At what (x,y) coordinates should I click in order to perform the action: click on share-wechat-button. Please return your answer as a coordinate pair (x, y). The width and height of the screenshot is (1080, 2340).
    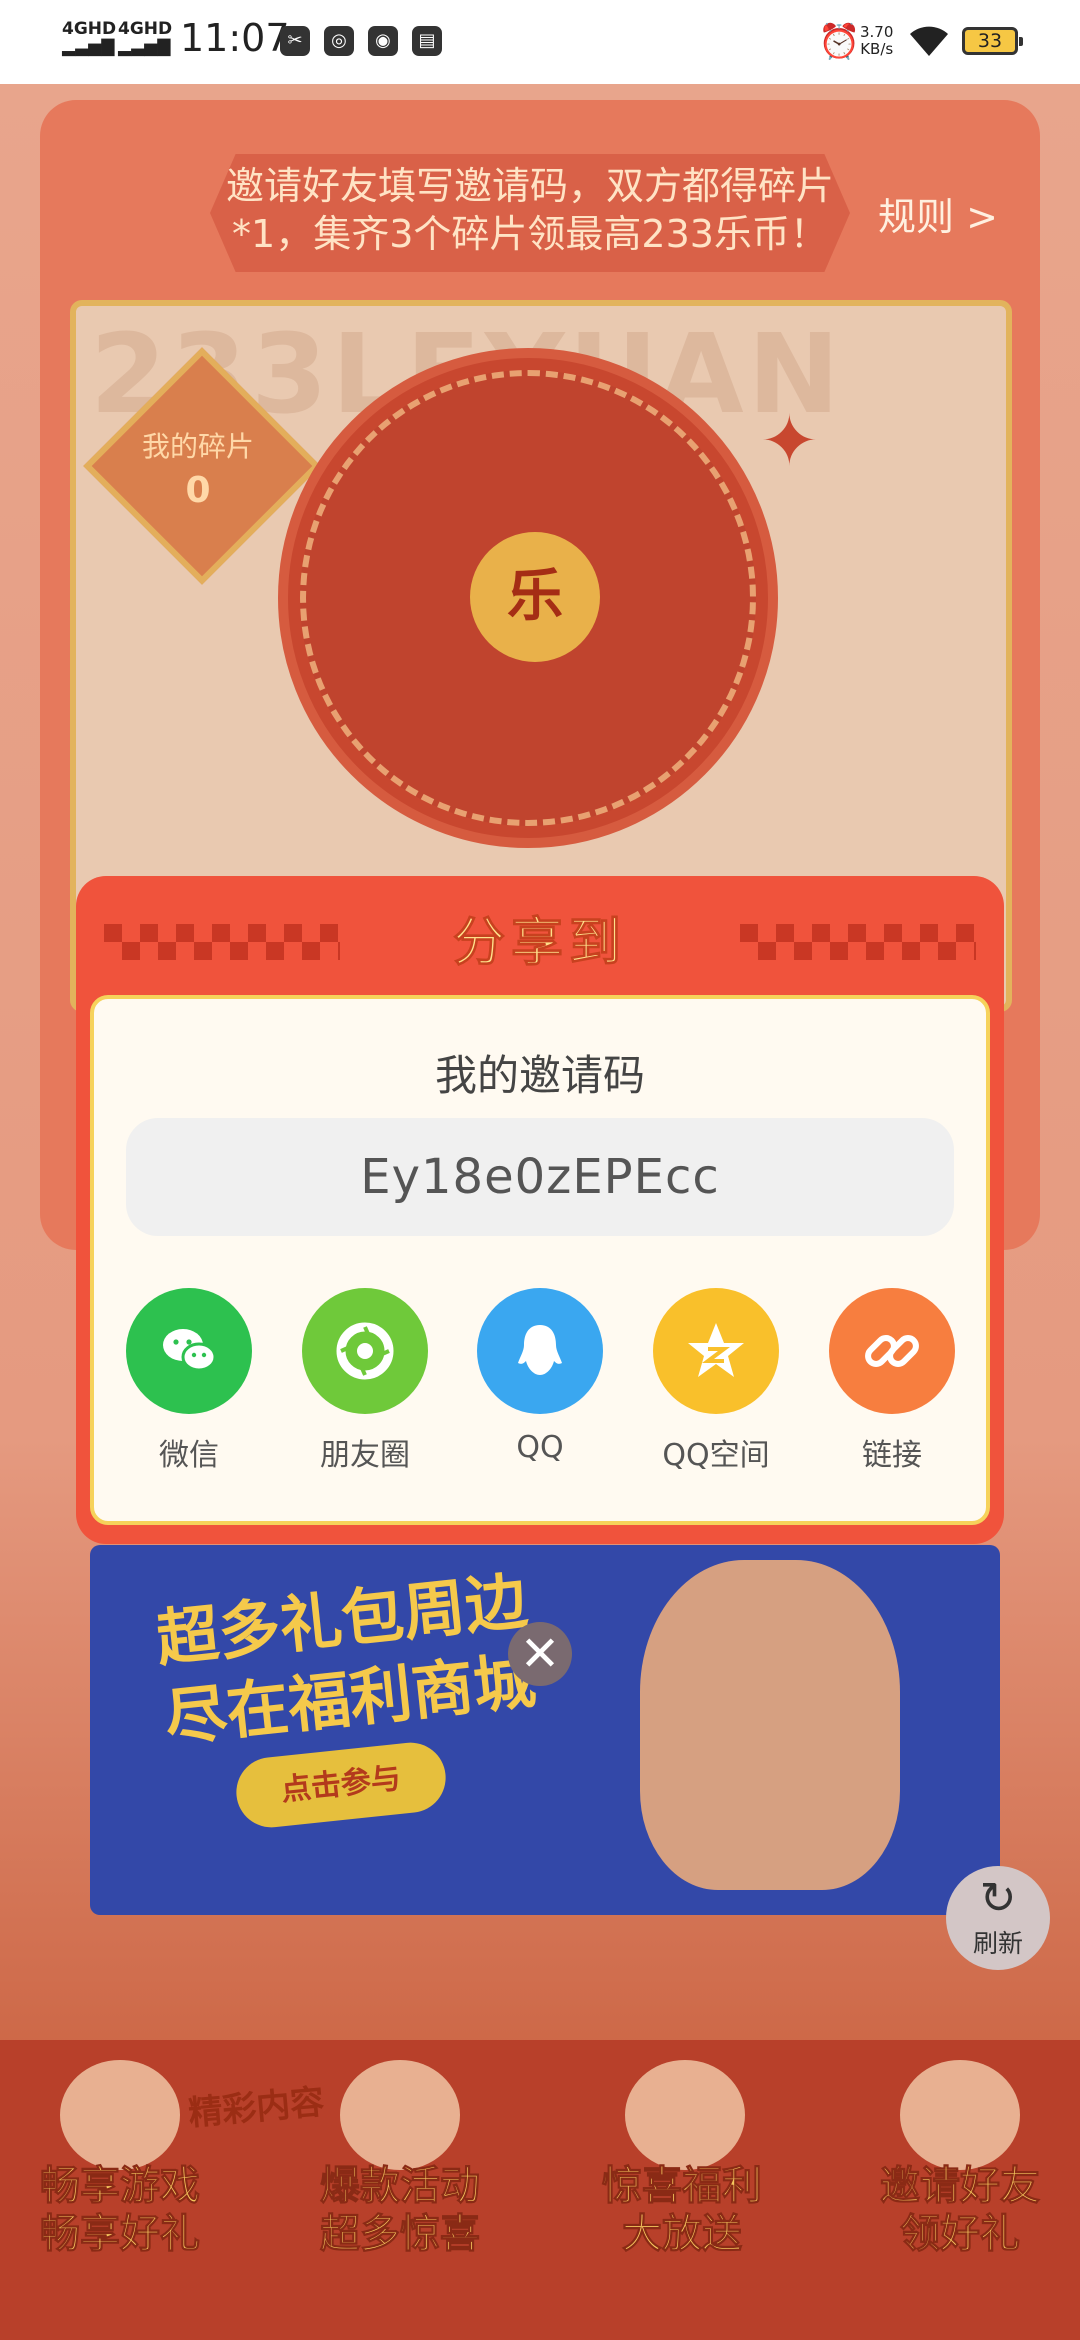
    Looking at the image, I should click on (189, 1351).